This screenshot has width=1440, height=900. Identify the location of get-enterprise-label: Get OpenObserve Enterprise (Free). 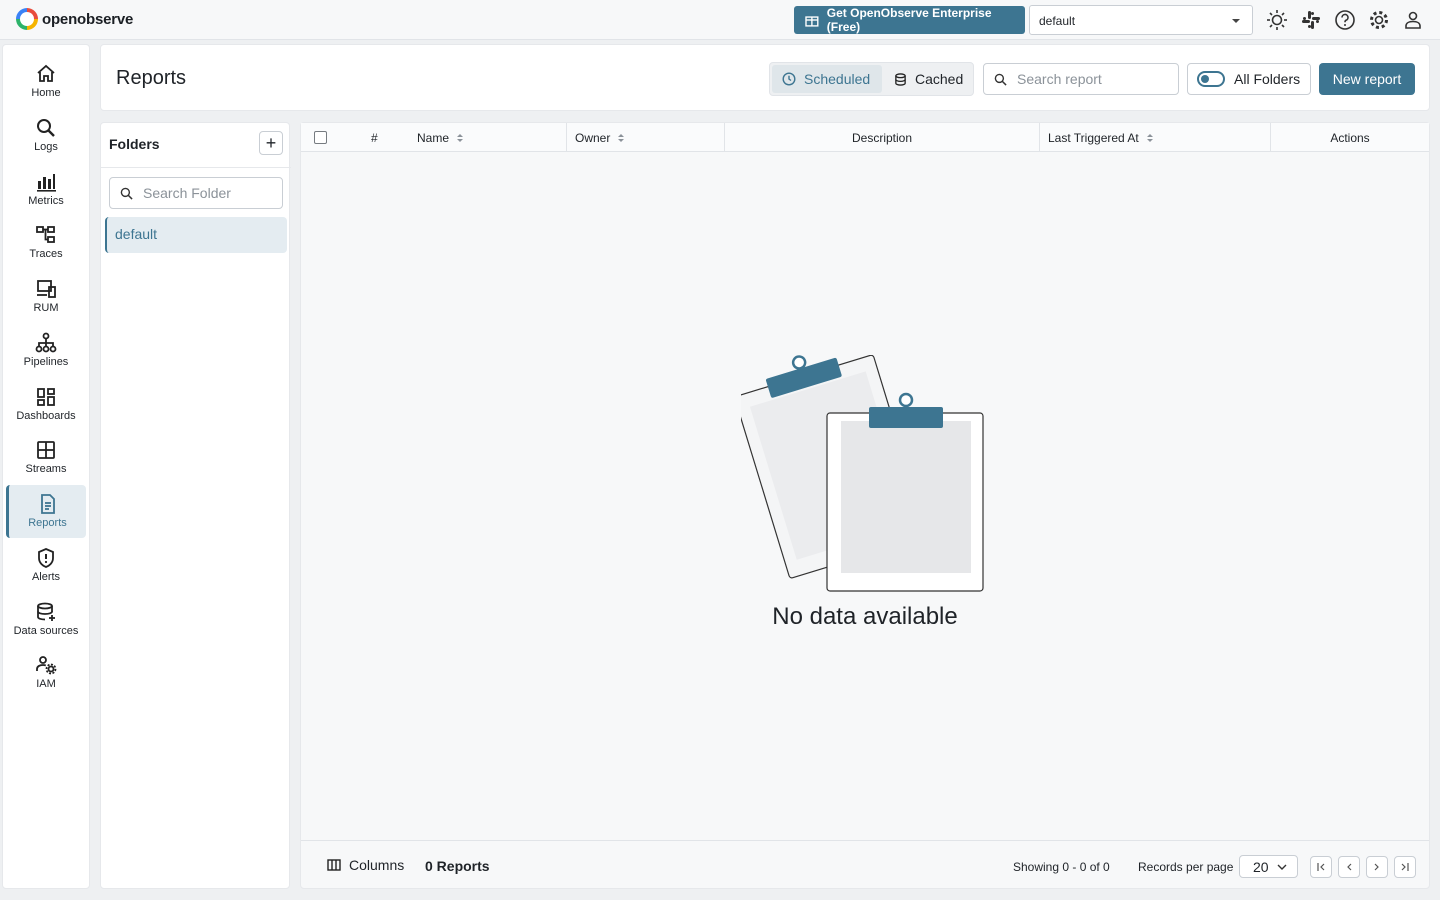
(909, 20).